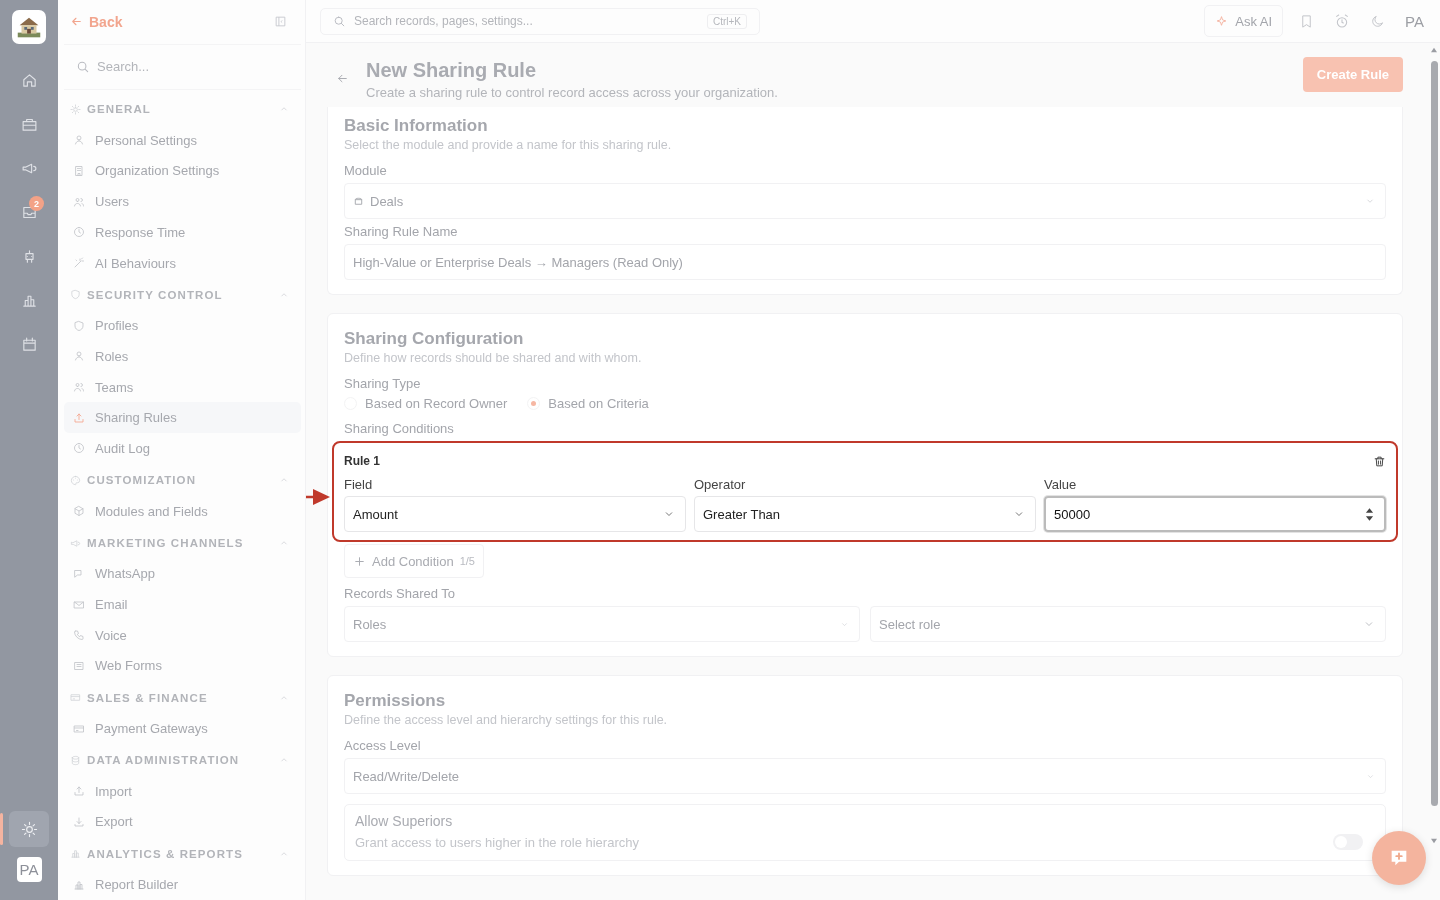  I want to click on spinner-arrows-icon, so click(1369, 514).